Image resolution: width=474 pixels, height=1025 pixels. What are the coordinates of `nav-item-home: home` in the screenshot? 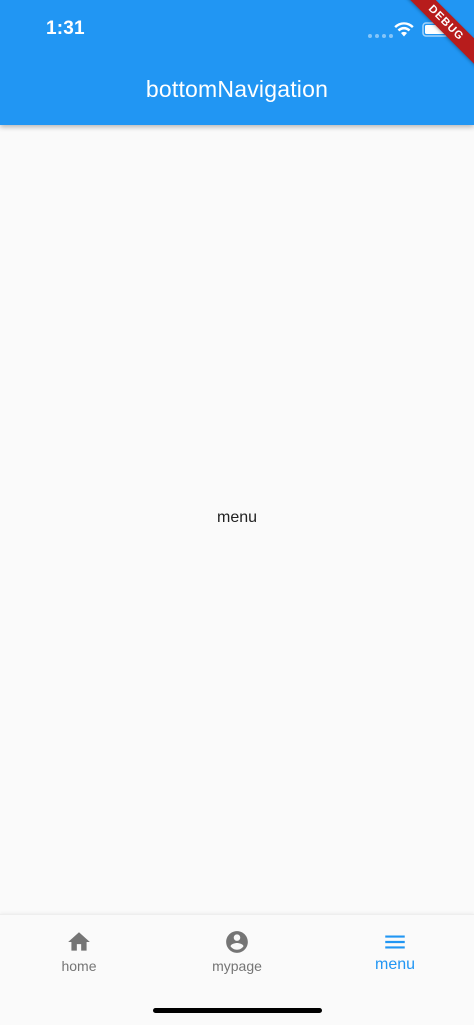 It's located at (79, 950).